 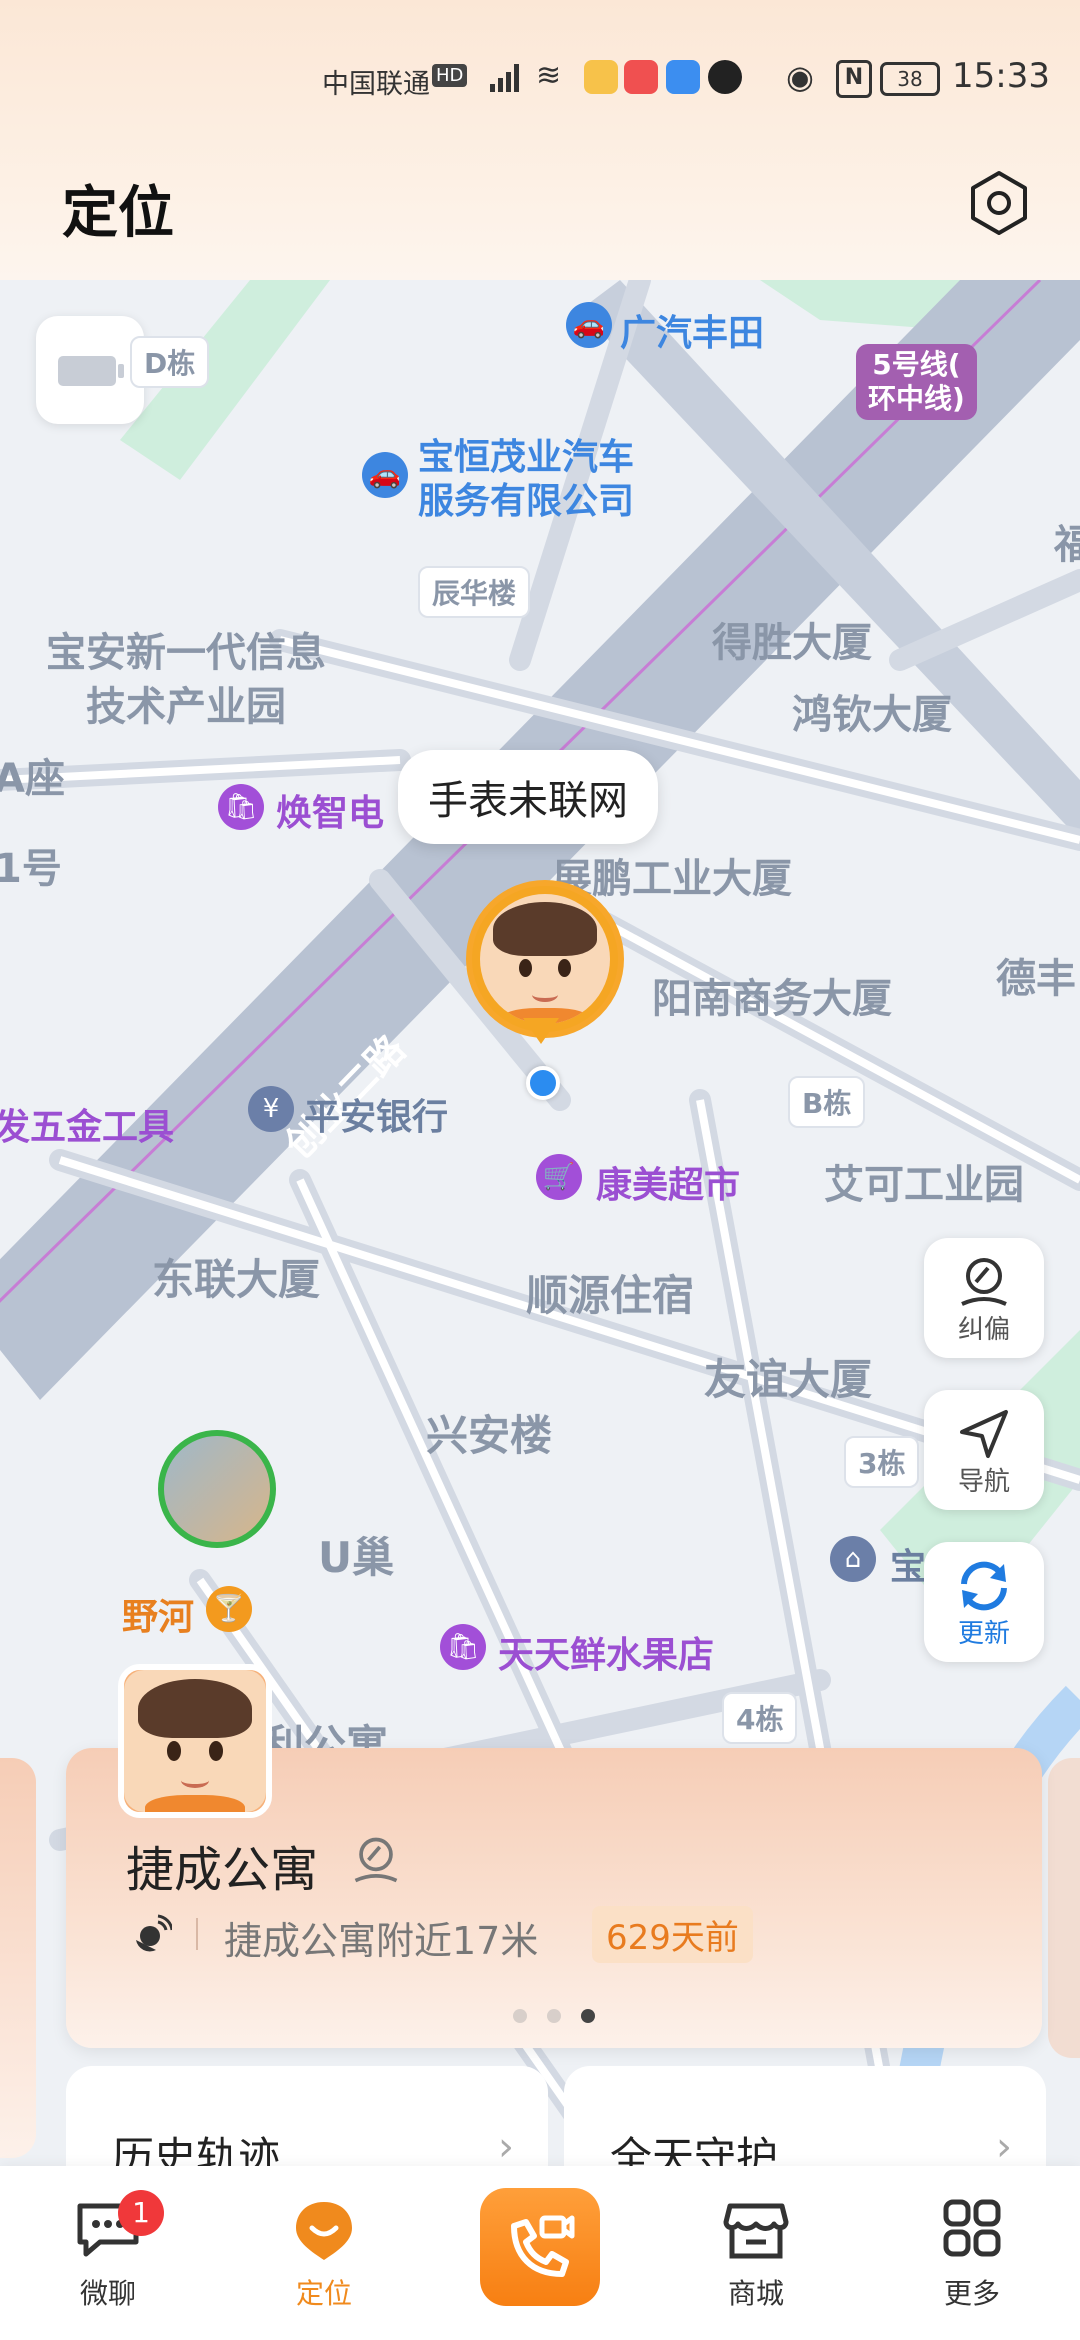 I want to click on bottom-nav: 1 微聊 定位 商城 更多, so click(x=540, y=2253).